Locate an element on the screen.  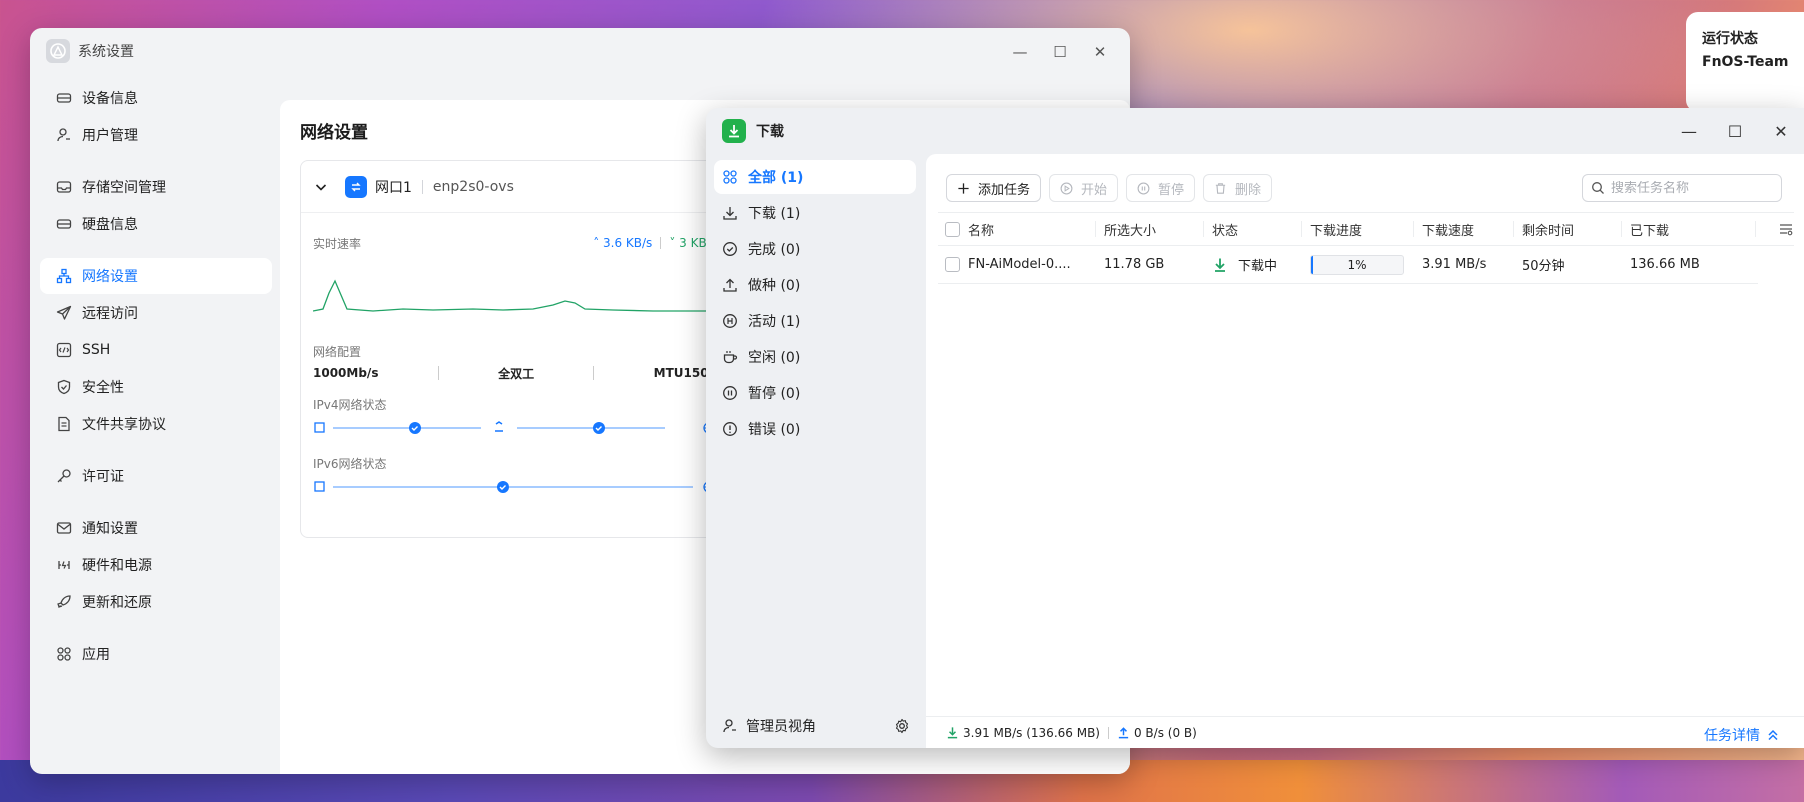
sidebar-item-device-info: 设备信息 is located at coordinates (156, 98).